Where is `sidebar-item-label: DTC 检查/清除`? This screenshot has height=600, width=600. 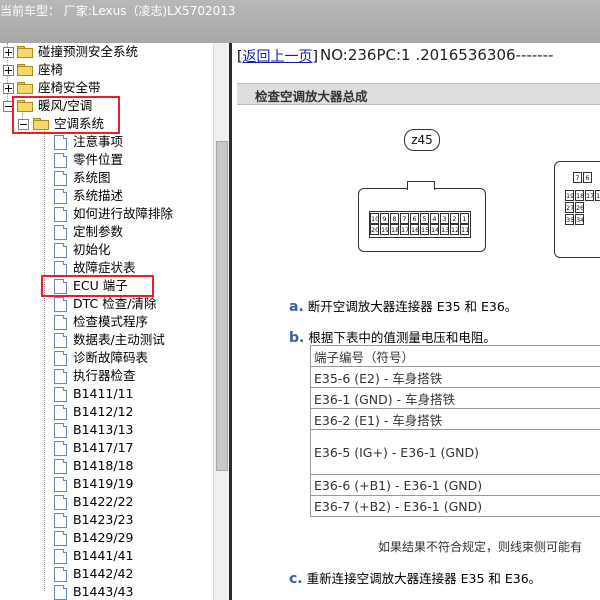 sidebar-item-label: DTC 检查/清除 is located at coordinates (115, 303).